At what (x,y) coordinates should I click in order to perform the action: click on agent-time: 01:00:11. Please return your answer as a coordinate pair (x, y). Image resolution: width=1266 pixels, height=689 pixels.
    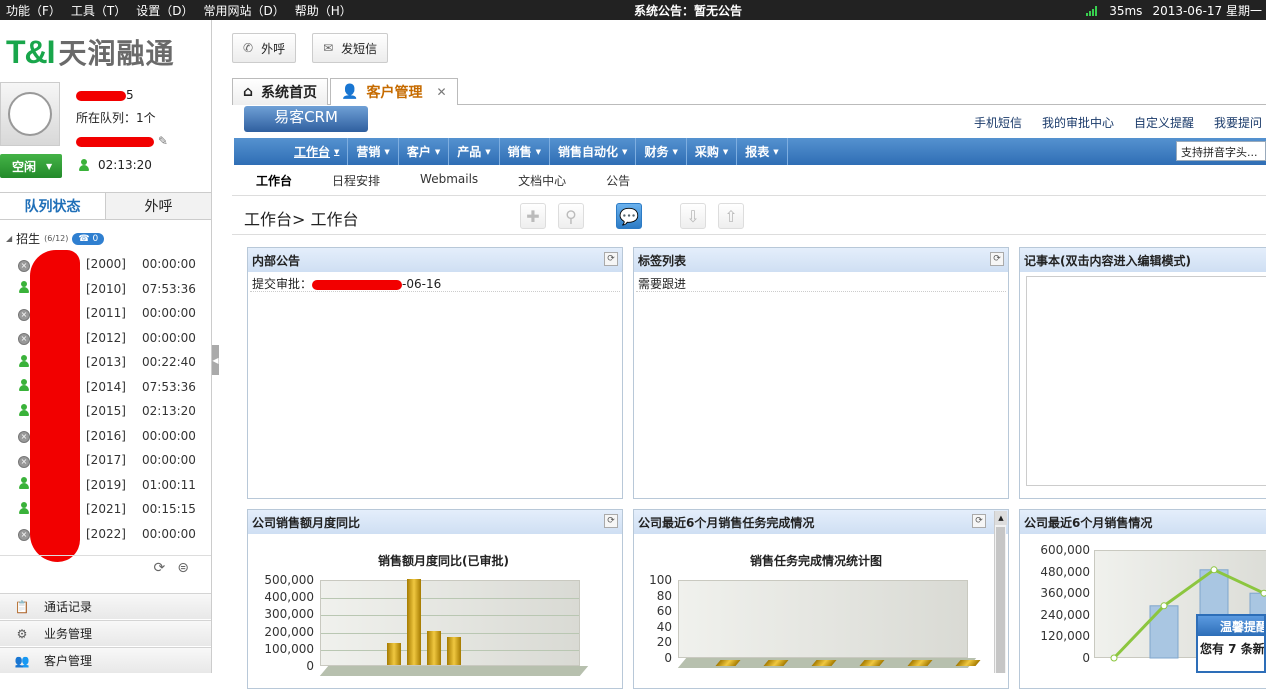
    Looking at the image, I should click on (169, 484).